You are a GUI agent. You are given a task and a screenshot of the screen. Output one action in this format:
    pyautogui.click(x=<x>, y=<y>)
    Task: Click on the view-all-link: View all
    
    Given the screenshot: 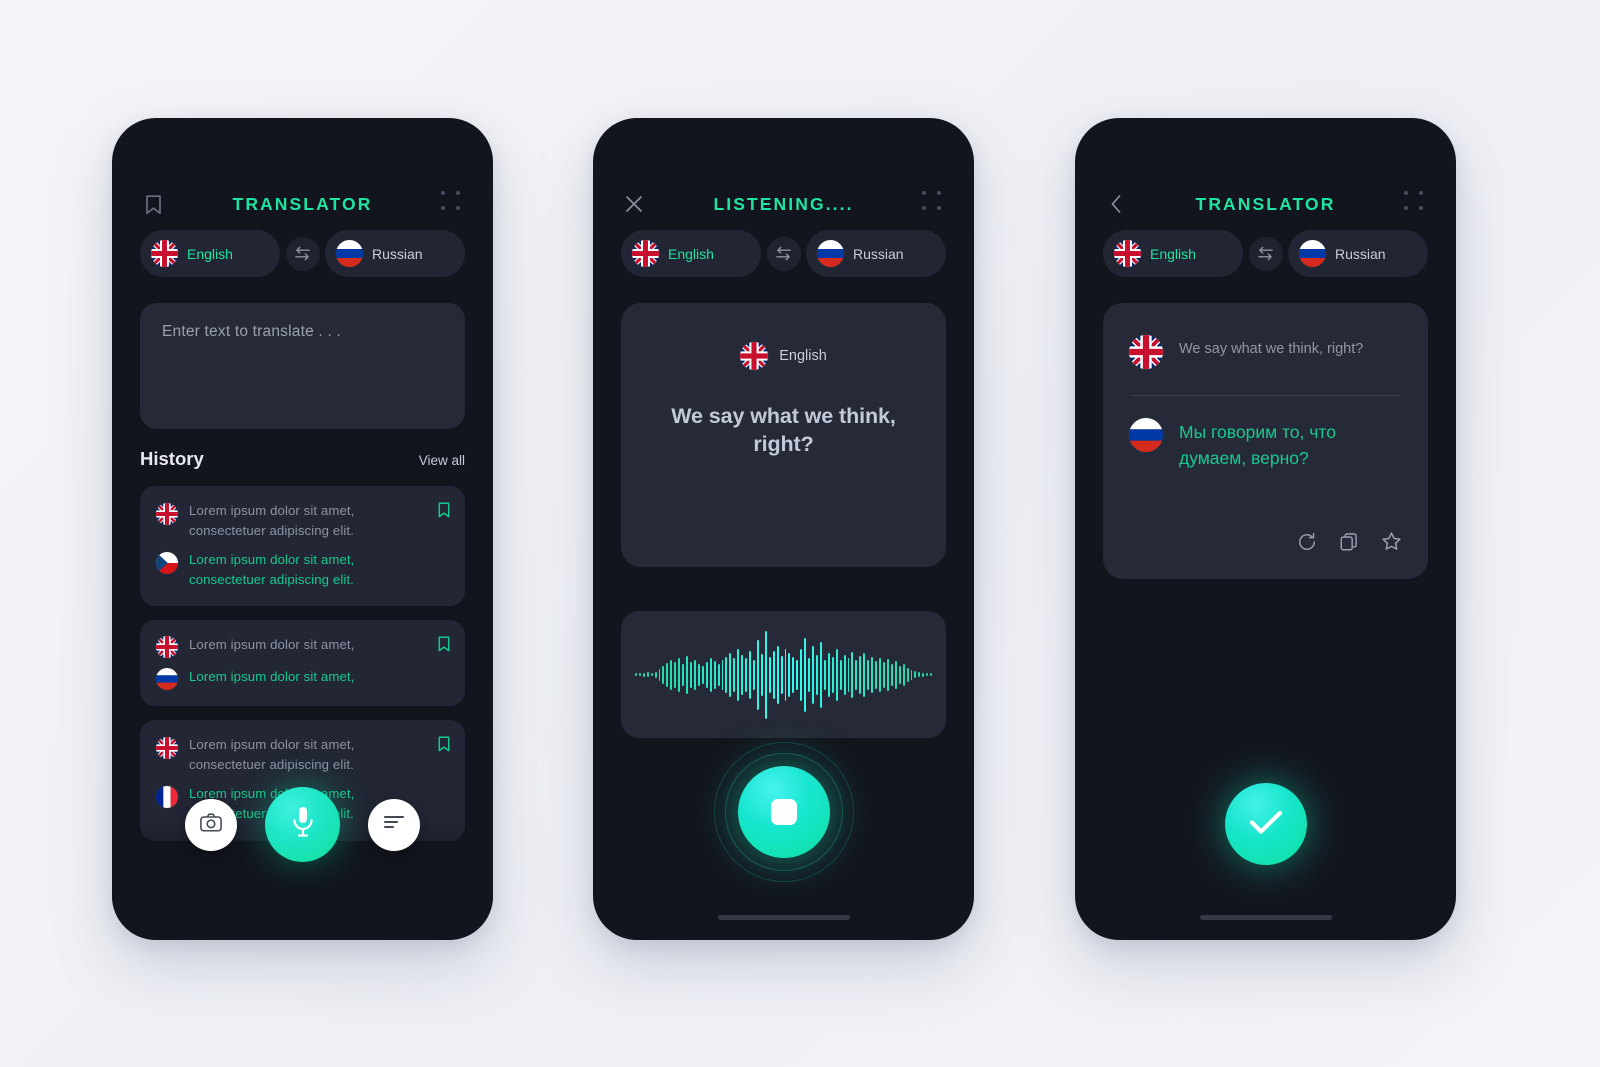 What is the action you would take?
    pyautogui.click(x=442, y=460)
    